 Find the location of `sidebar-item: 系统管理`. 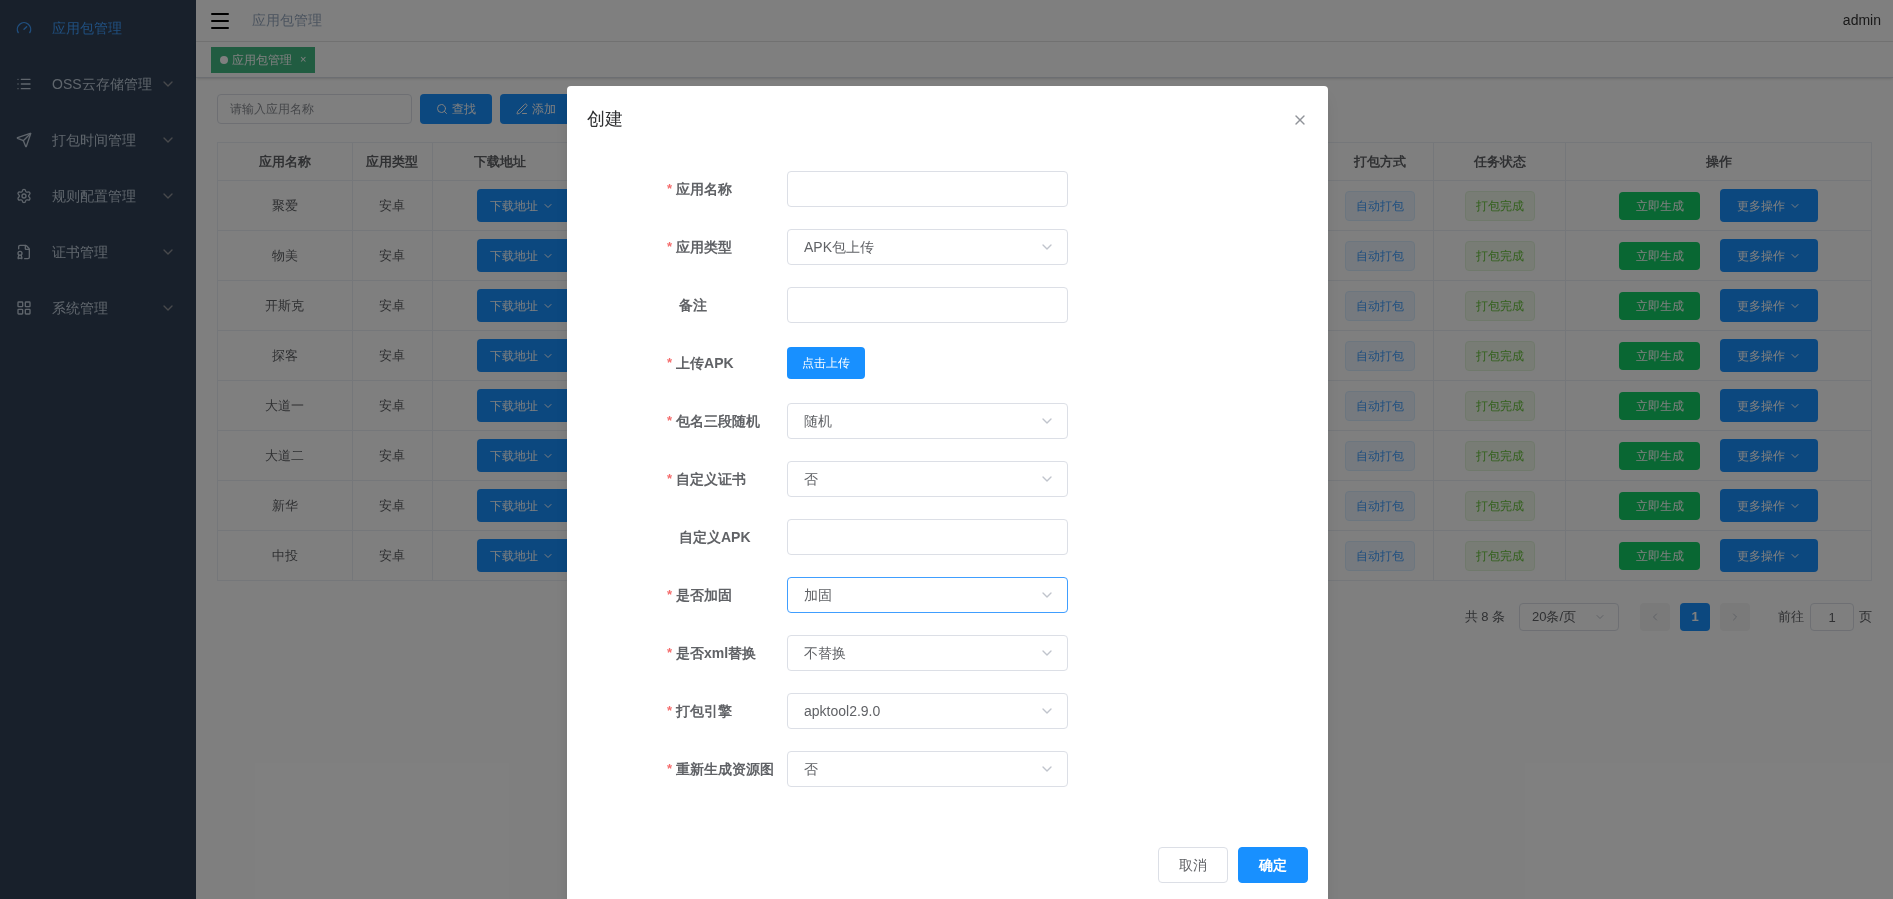

sidebar-item: 系统管理 is located at coordinates (98, 308).